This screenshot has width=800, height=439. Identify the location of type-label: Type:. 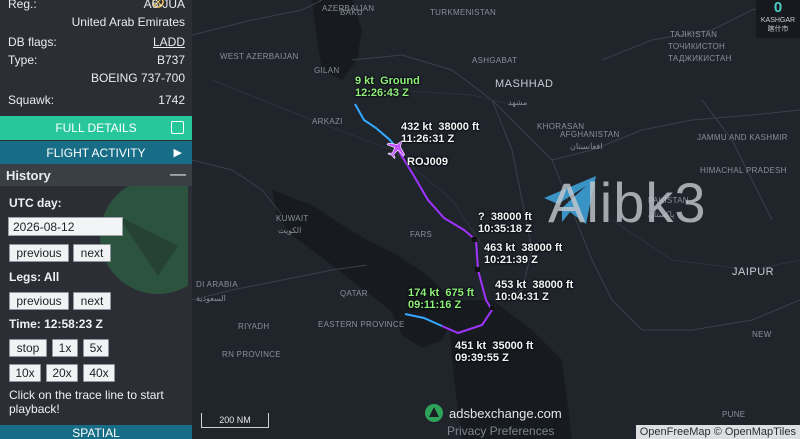
(23, 60).